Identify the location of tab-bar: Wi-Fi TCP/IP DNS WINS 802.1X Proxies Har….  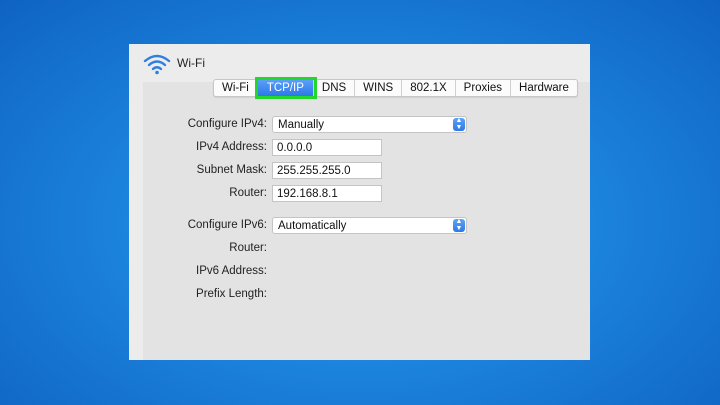
(395, 88).